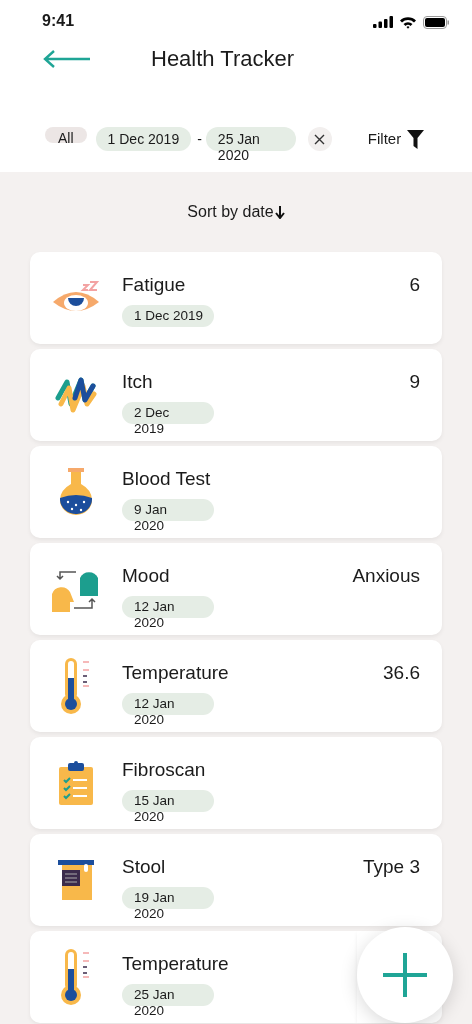 The height and width of the screenshot is (1024, 472). I want to click on sample-box-icon, so click(76, 880).